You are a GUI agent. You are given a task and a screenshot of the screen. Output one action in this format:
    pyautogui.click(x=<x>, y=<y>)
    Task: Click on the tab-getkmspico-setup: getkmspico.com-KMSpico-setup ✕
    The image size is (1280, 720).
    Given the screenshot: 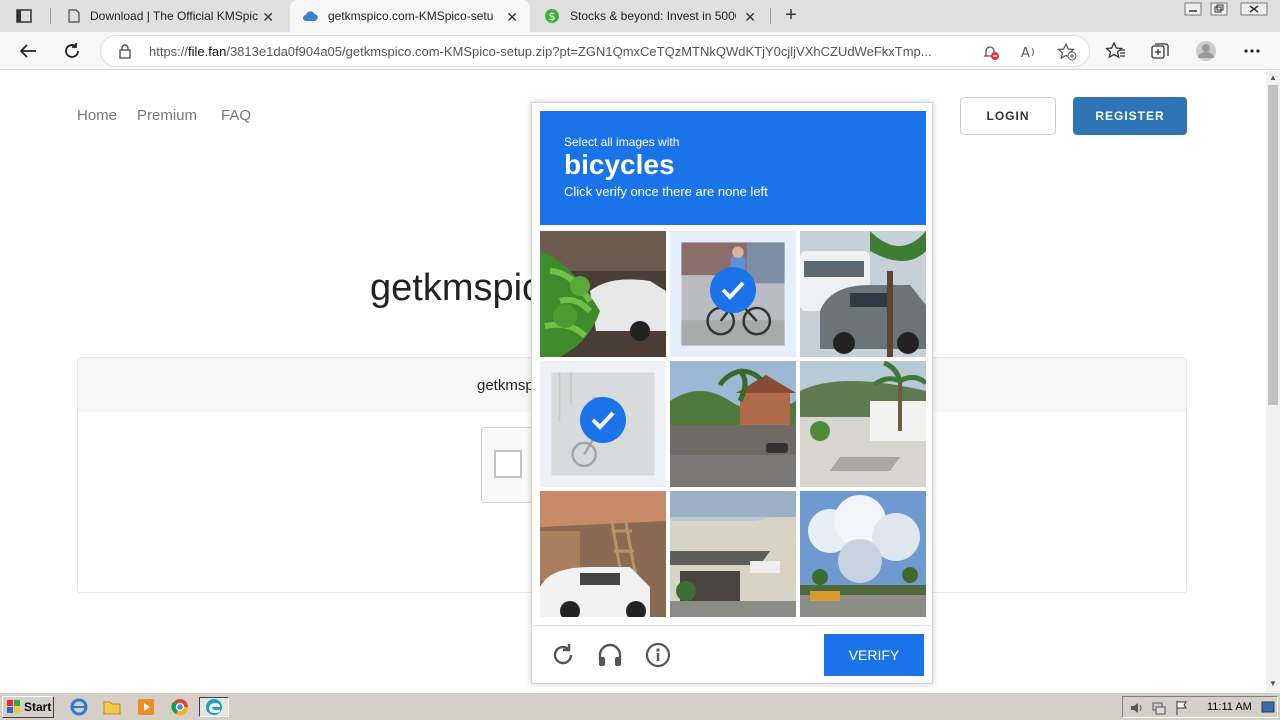 What is the action you would take?
    pyautogui.click(x=410, y=16)
    